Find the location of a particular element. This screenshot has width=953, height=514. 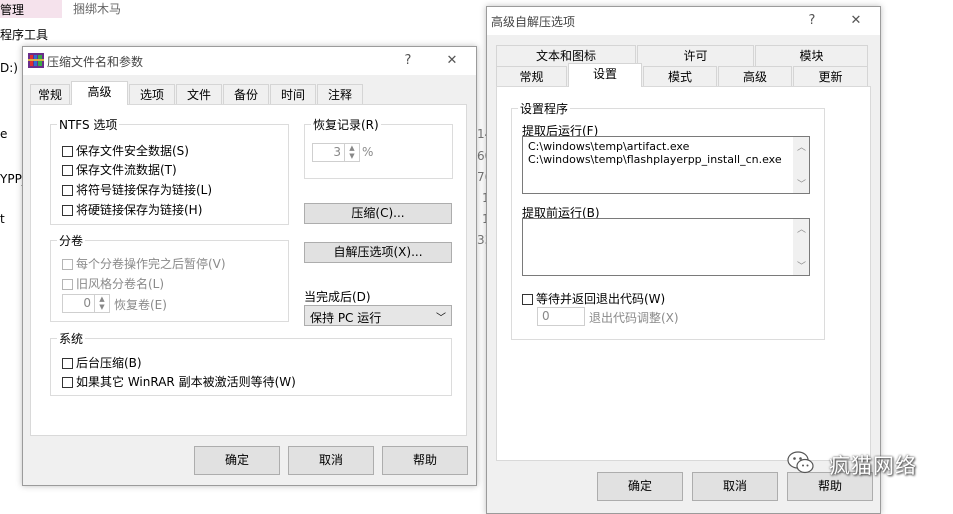

checkbox-label: 每个分卷操作完之后暂停(V) is located at coordinates (151, 264).